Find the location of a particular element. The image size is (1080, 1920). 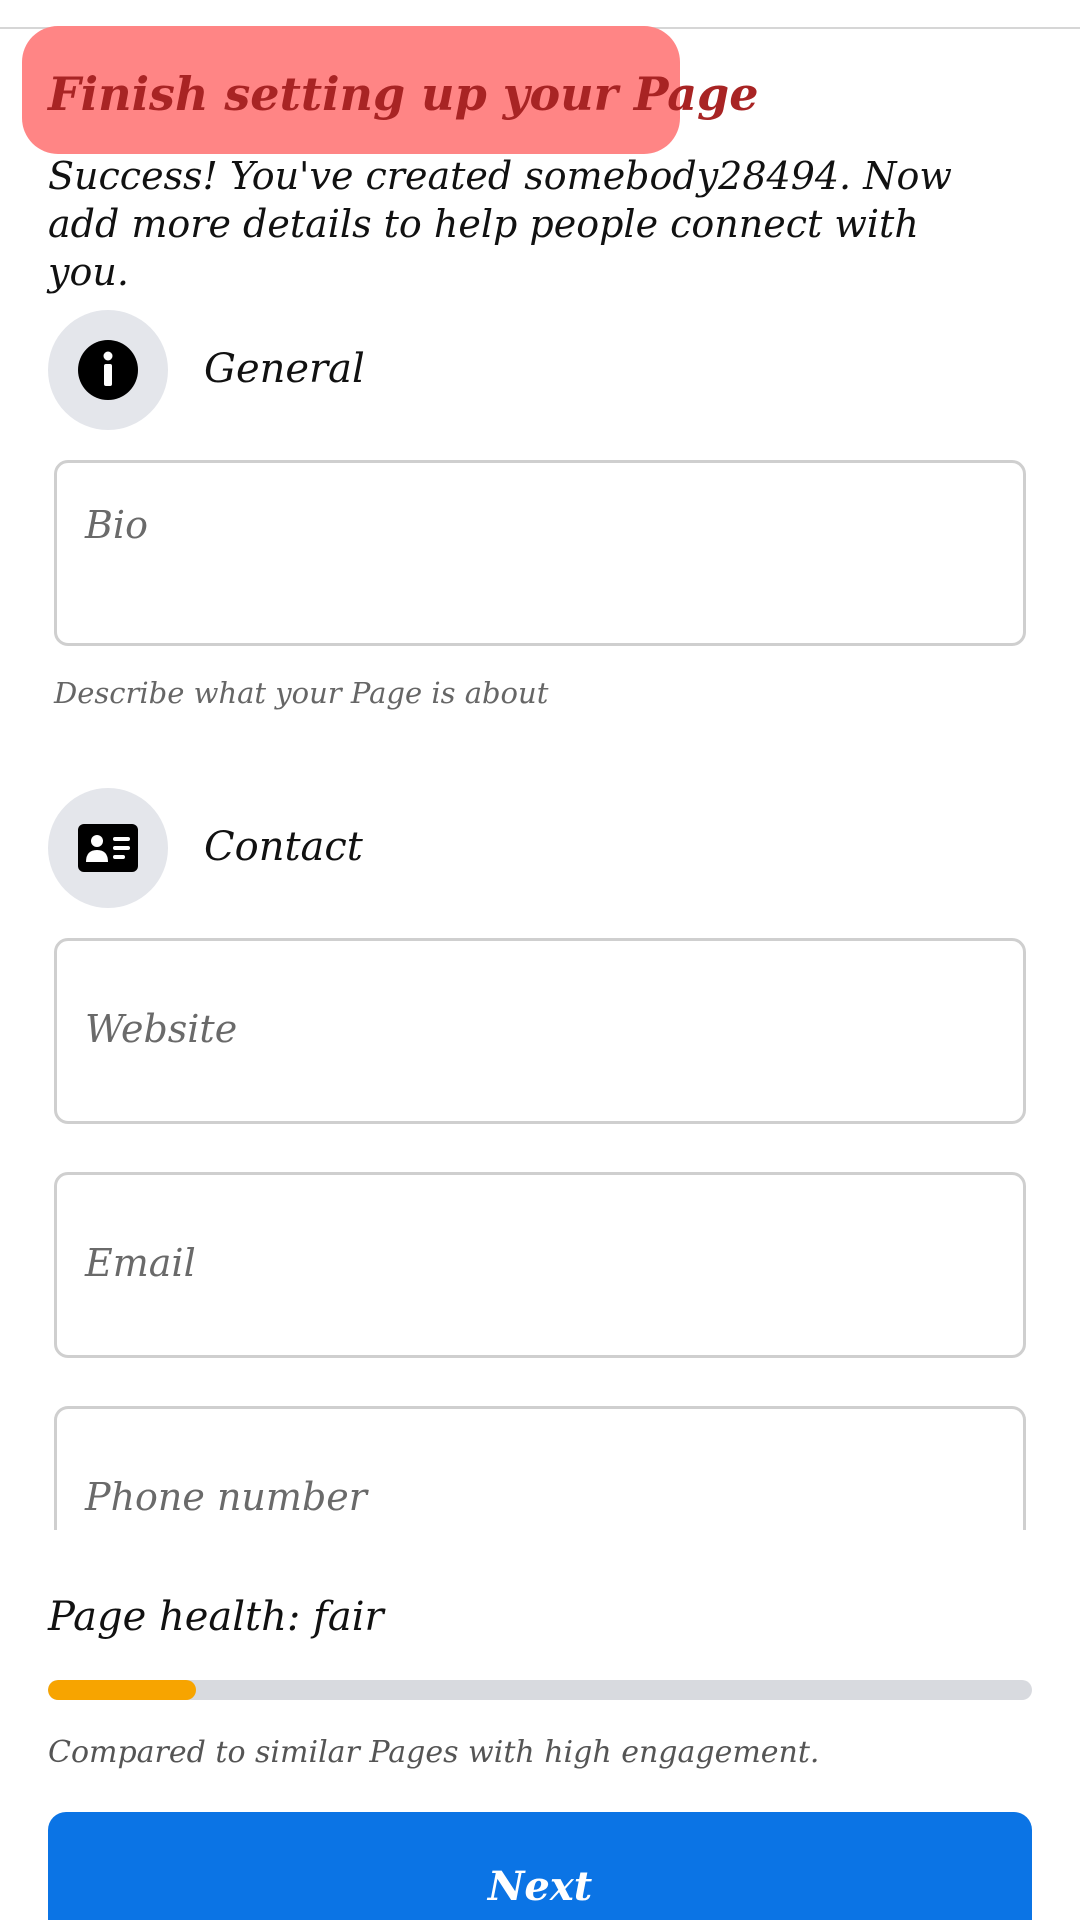

contact-section-icon is located at coordinates (108, 848).